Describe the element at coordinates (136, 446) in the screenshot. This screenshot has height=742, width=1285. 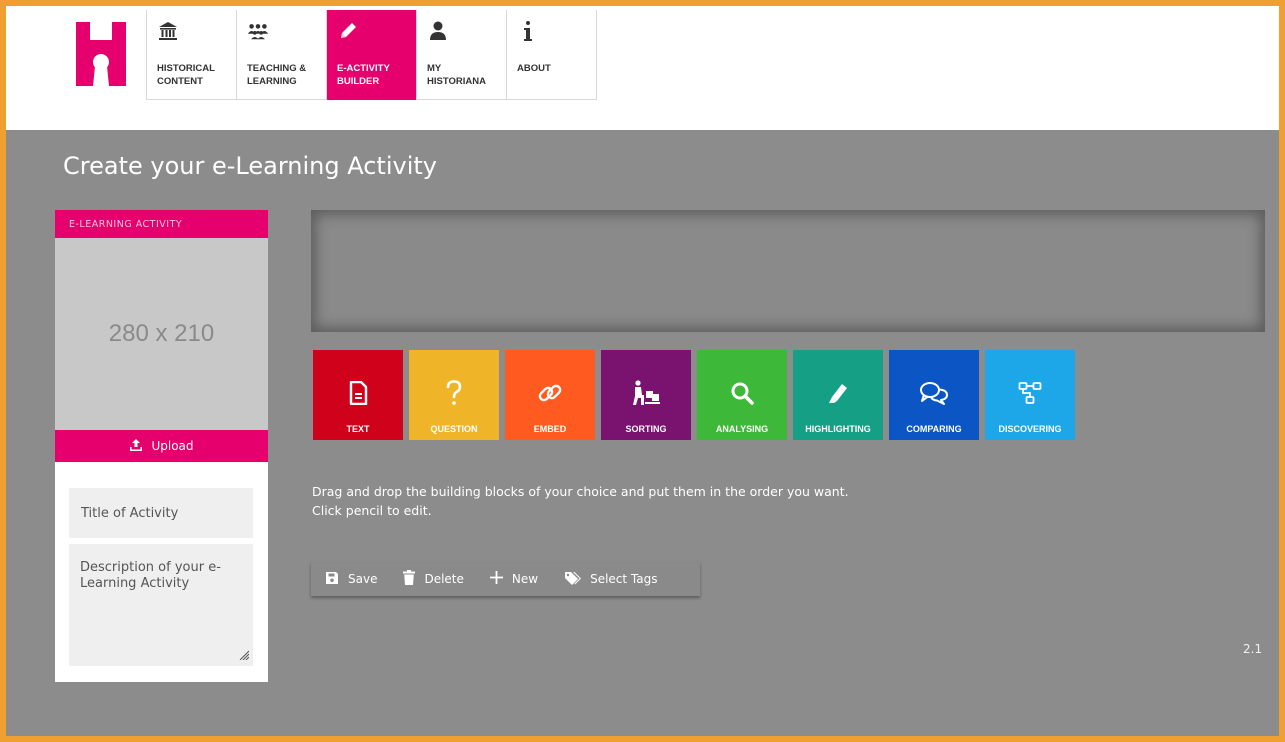
I see `upload-icon` at that location.